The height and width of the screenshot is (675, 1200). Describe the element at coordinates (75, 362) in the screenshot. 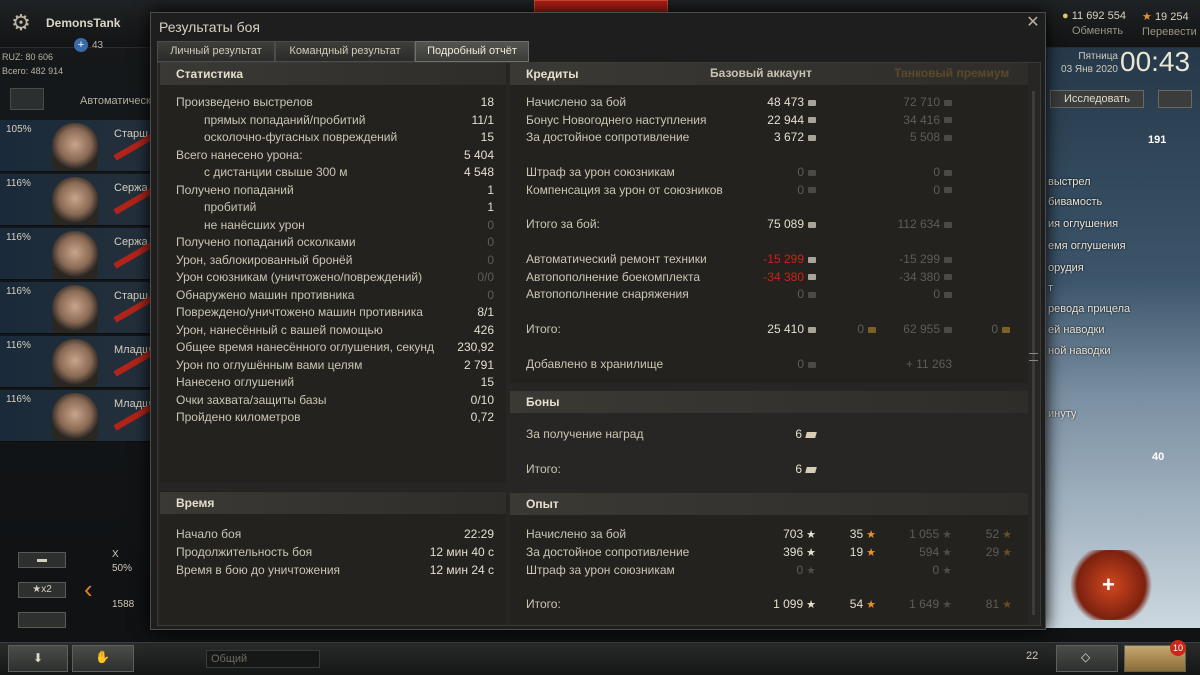

I see `crew-member-5: 116% Младш` at that location.